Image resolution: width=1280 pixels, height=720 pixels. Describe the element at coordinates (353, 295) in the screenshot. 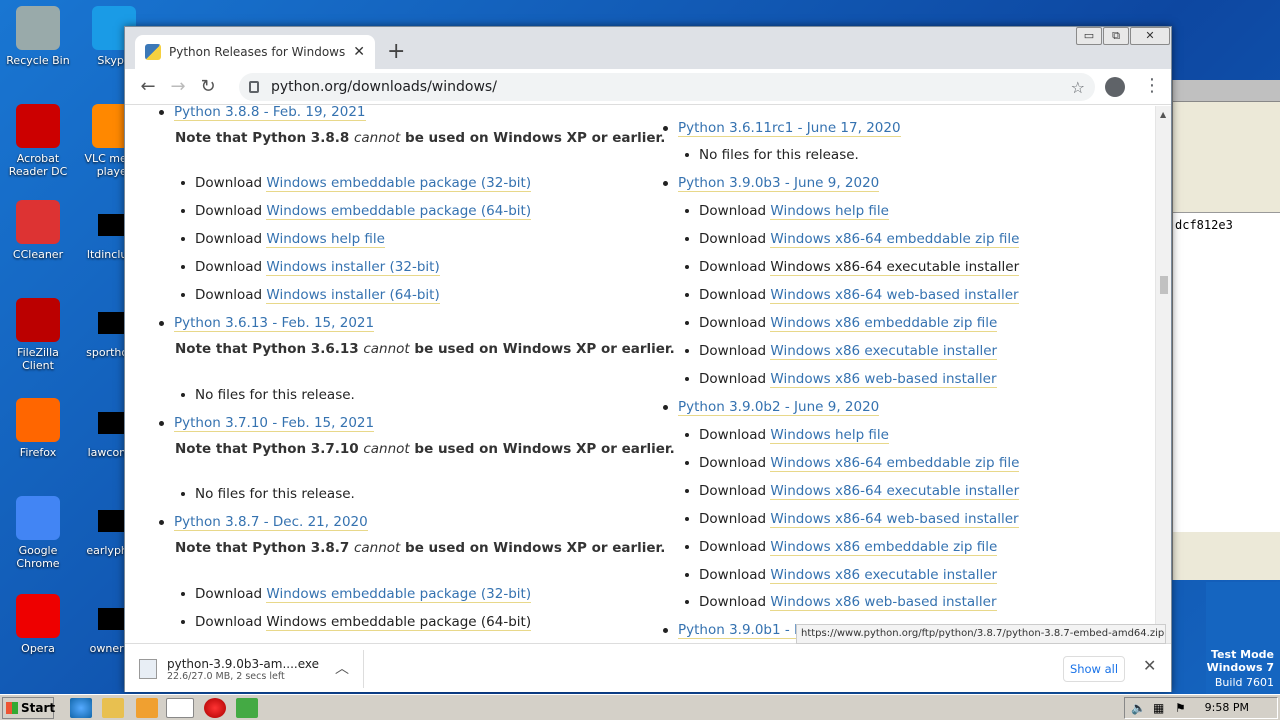

I see `download-link: Windows installer (64-bit)` at that location.